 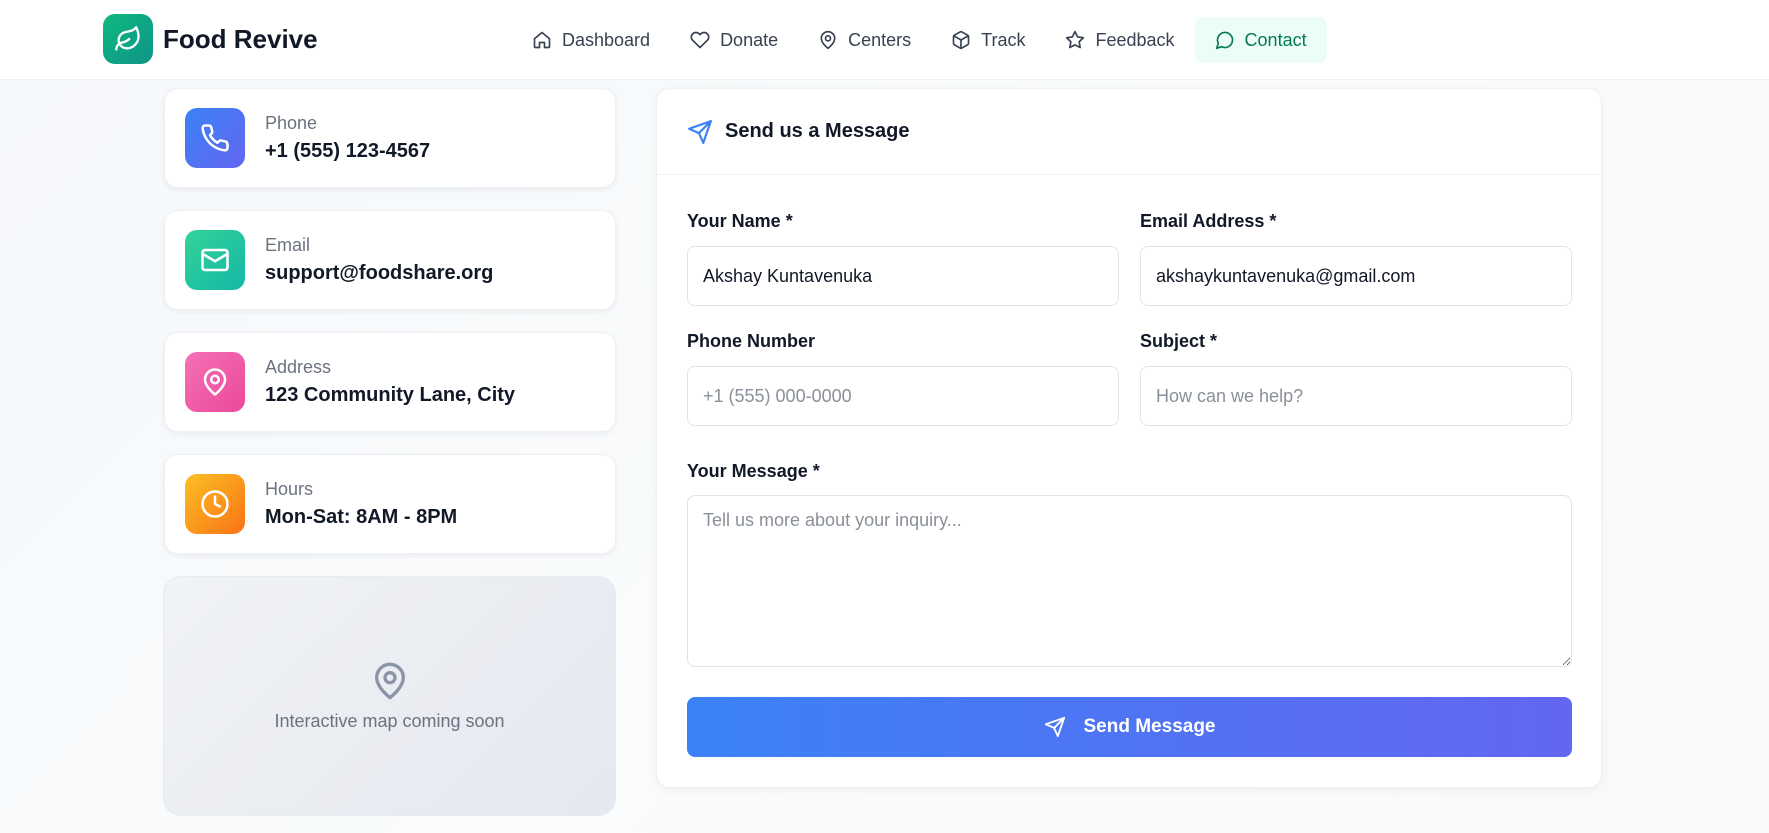 I want to click on contact-card-email: Email support@foodshare.org, so click(x=390, y=260).